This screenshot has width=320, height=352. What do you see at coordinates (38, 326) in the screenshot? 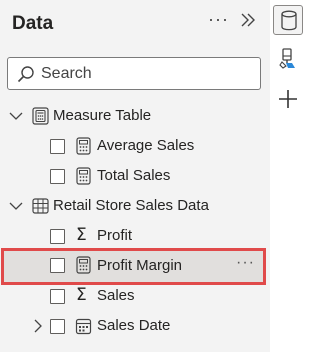
I see `chevron-right-icon` at bounding box center [38, 326].